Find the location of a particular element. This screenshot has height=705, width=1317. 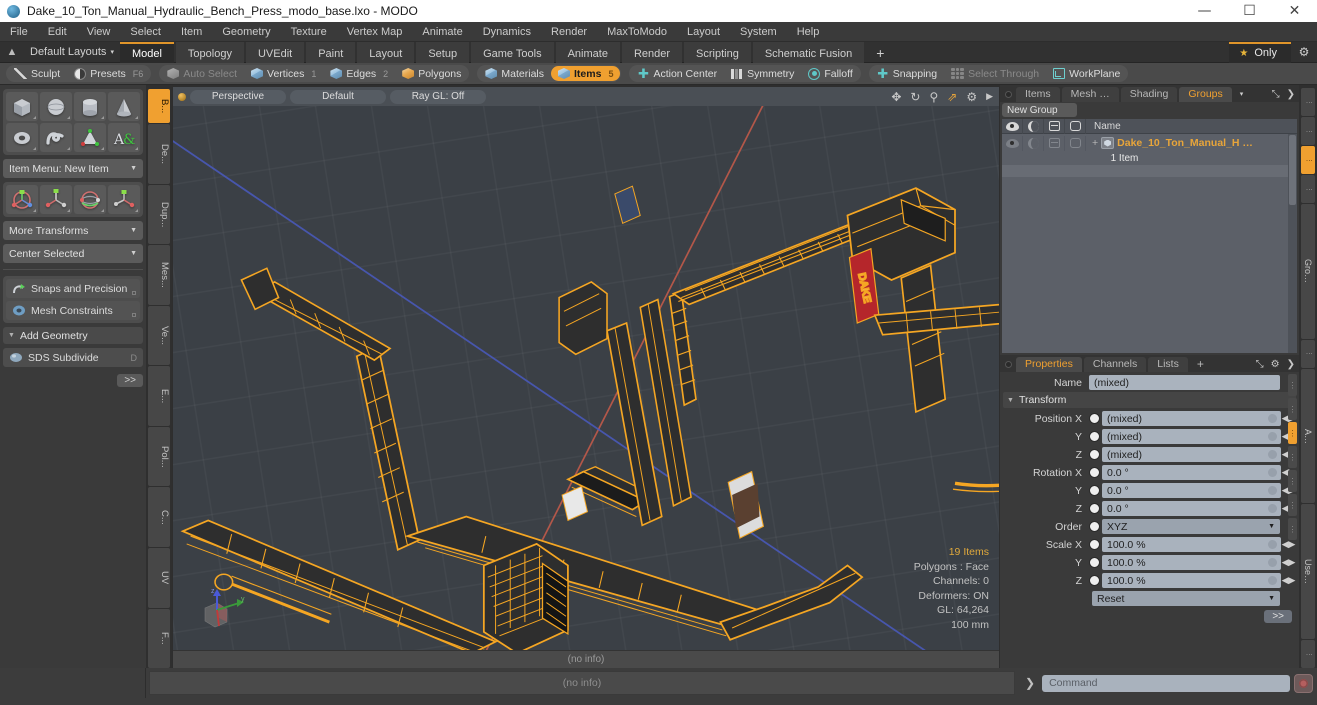

menu-item-vertex-map: Vertex Map is located at coordinates (375, 32).